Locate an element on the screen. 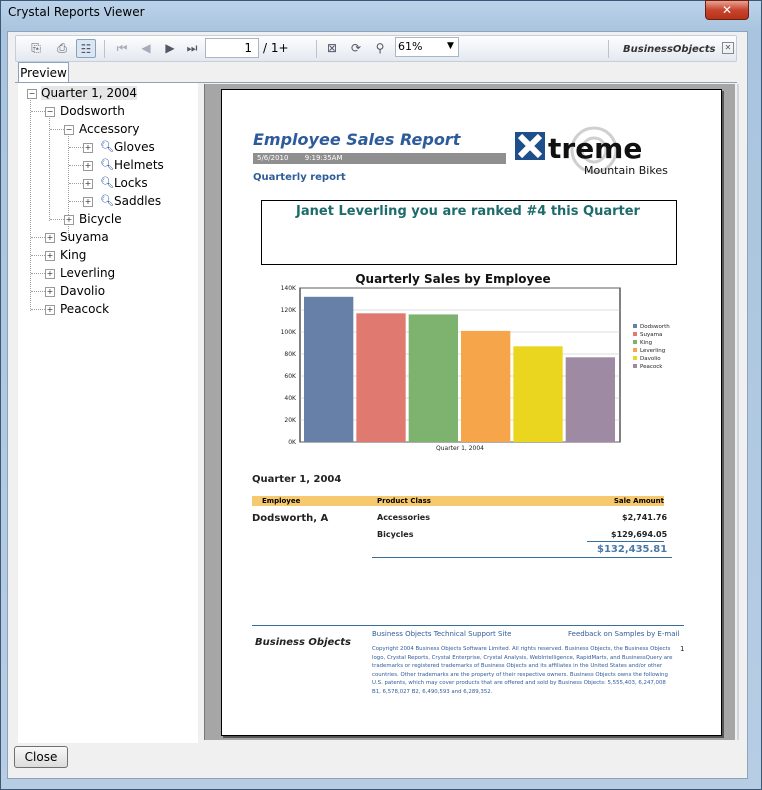 The height and width of the screenshot is (790, 762). title-bar: Crystal Reports Viewer is located at coordinates (380, 13).